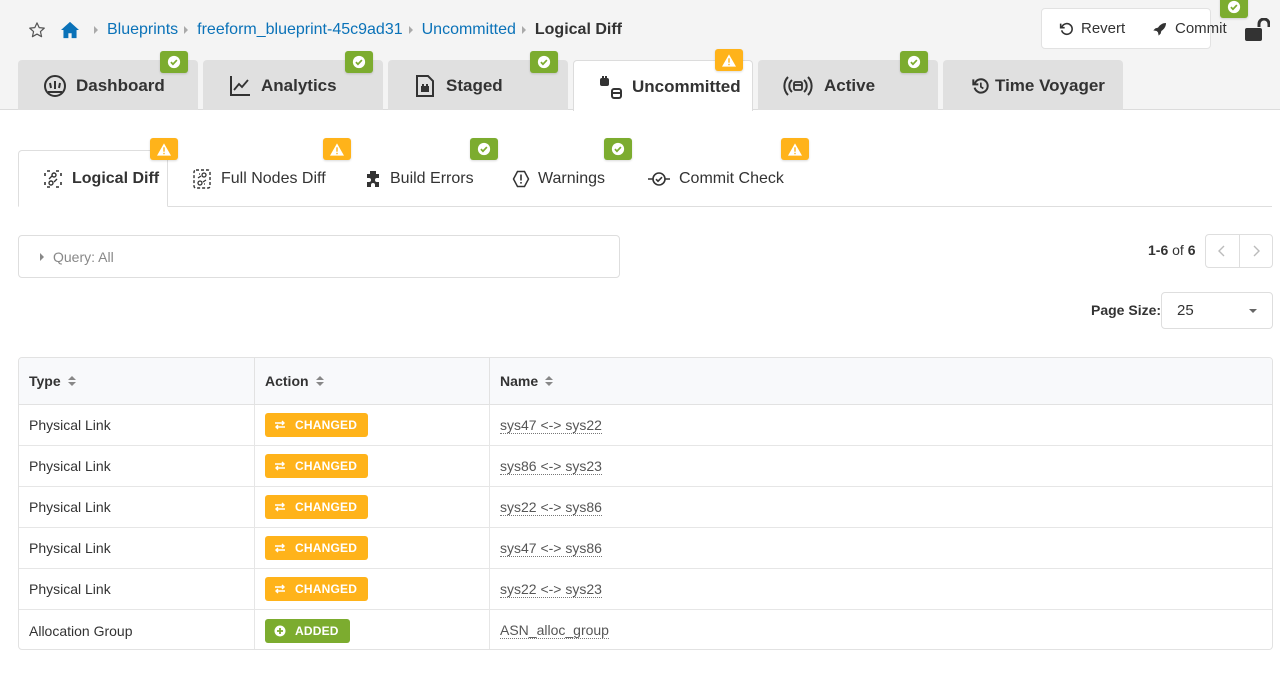 The width and height of the screenshot is (1280, 686). What do you see at coordinates (142, 30) in the screenshot?
I see `breadcrumb-blueprints: Blueprints` at bounding box center [142, 30].